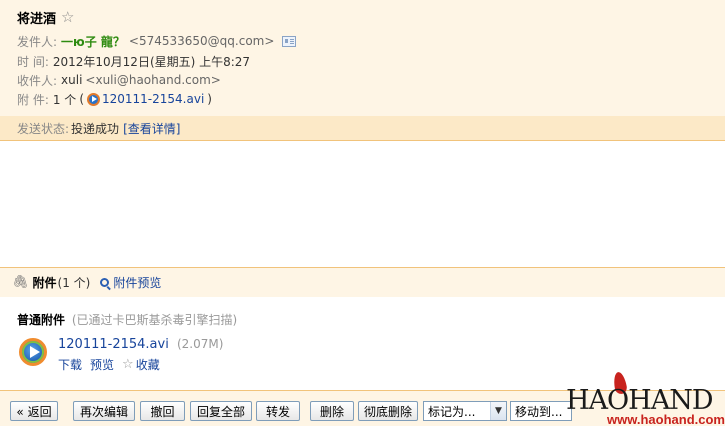  Describe the element at coordinates (93, 41) in the screenshot. I see `sender-name: 一ю子 龍？` at that location.